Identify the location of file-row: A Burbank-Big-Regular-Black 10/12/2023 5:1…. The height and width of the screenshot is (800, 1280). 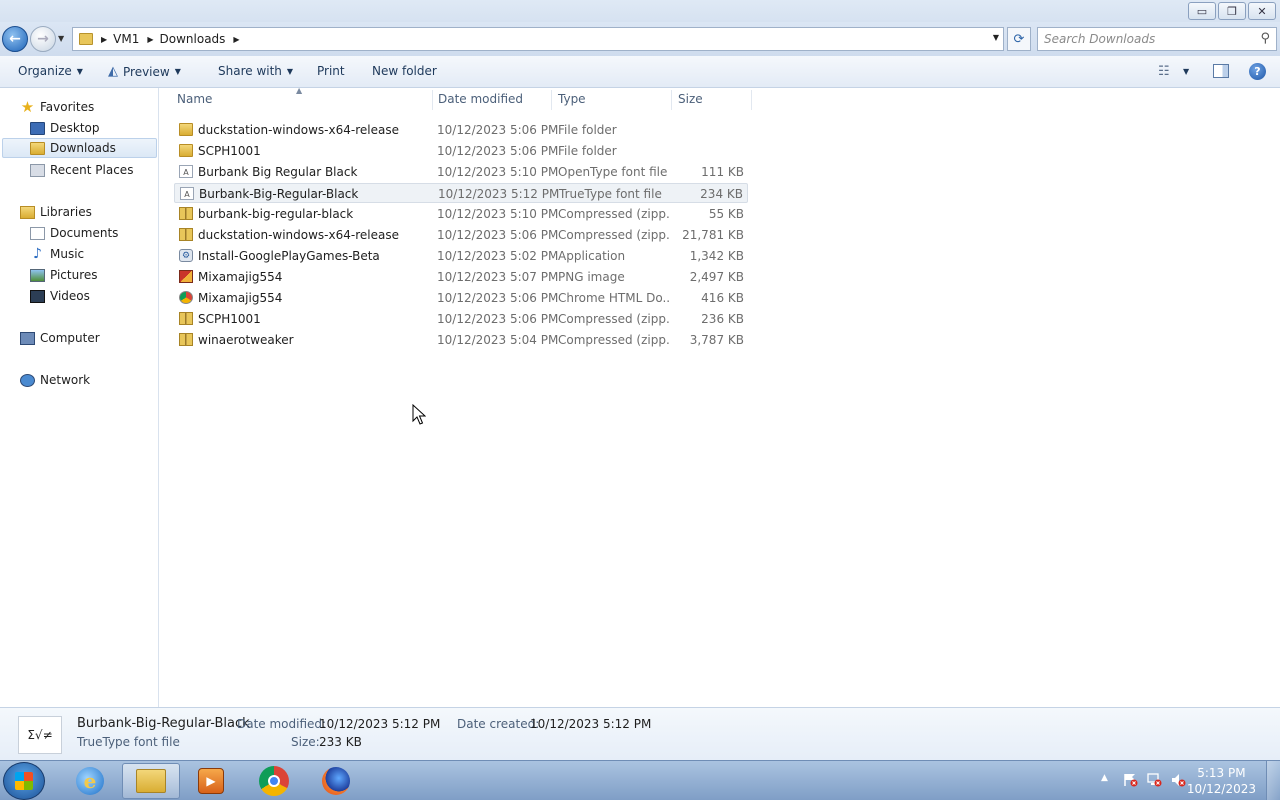
(461, 193).